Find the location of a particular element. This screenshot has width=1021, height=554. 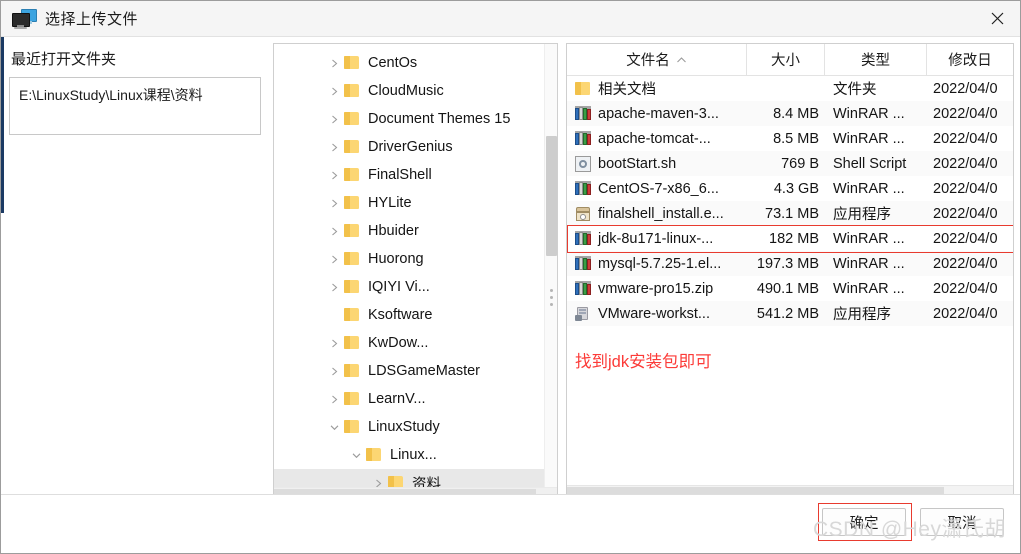

column-header-name: 文件名 is located at coordinates (657, 59).